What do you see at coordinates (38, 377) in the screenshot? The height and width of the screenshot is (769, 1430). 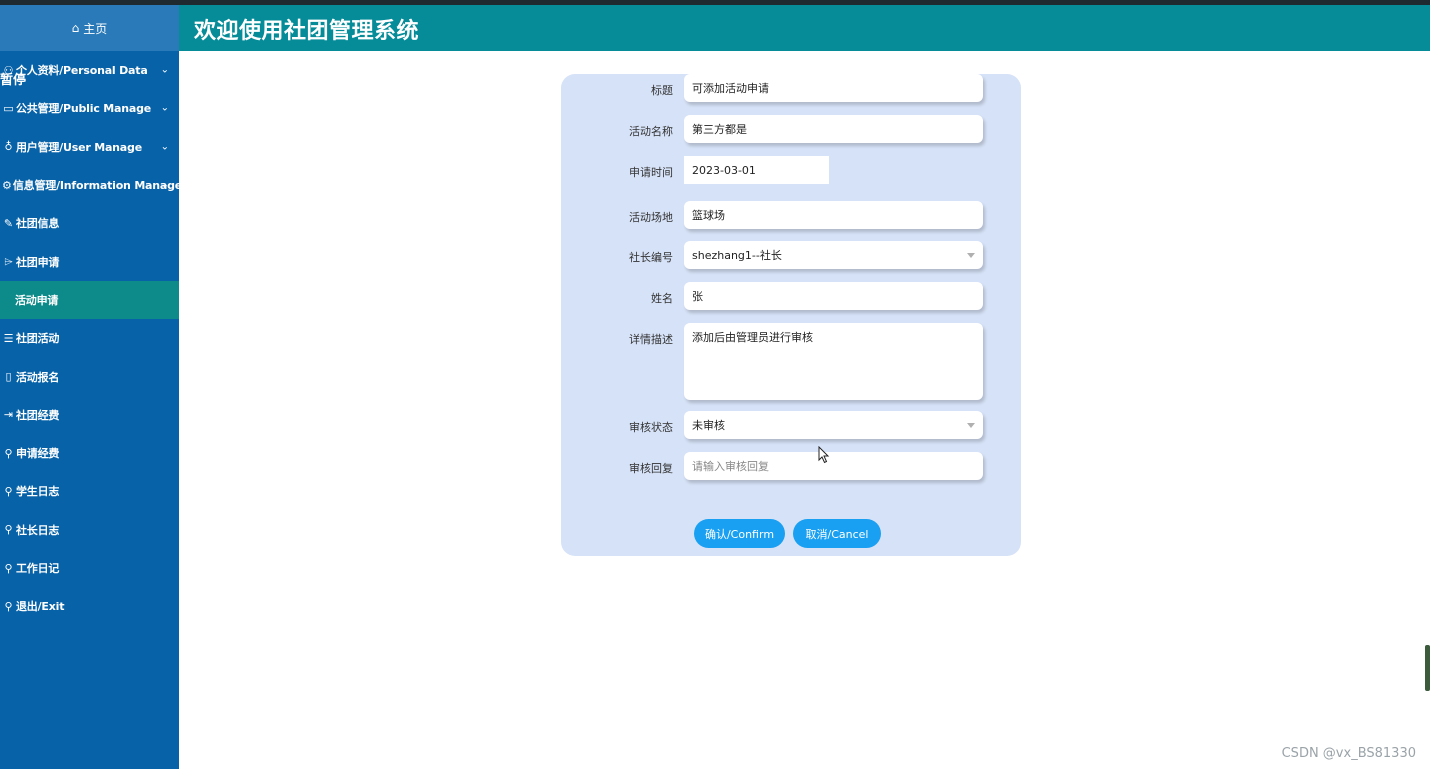 I see `sidebar-item-label: 活动报名` at bounding box center [38, 377].